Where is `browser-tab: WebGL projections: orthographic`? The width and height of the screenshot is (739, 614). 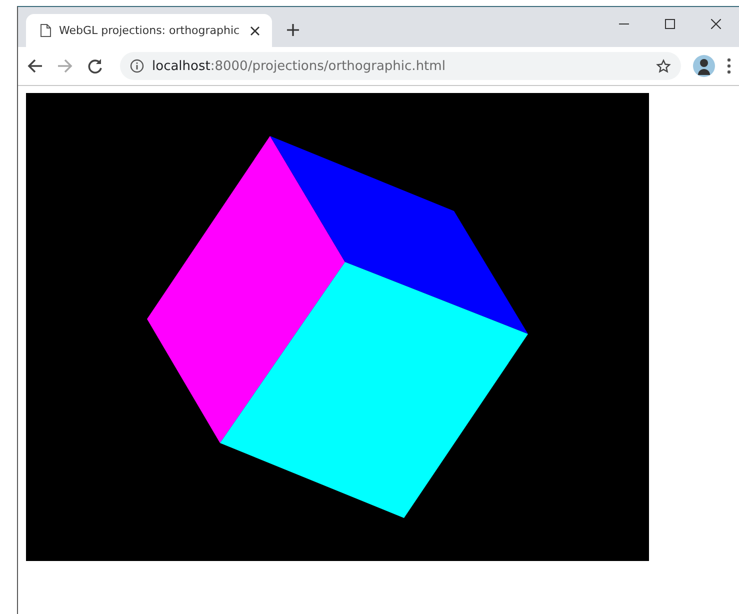
browser-tab: WebGL projections: orthographic is located at coordinates (149, 30).